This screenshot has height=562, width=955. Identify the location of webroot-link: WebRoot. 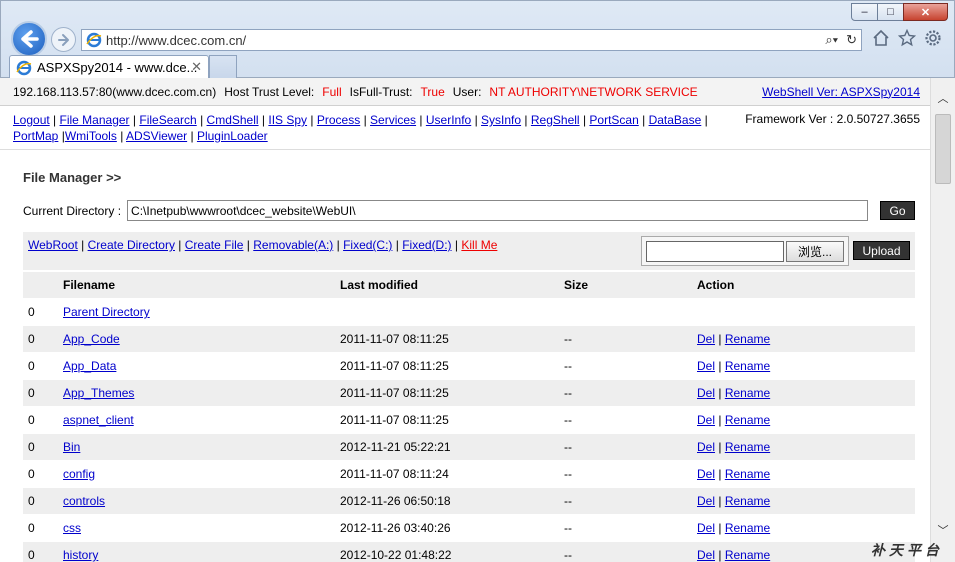
(53, 245).